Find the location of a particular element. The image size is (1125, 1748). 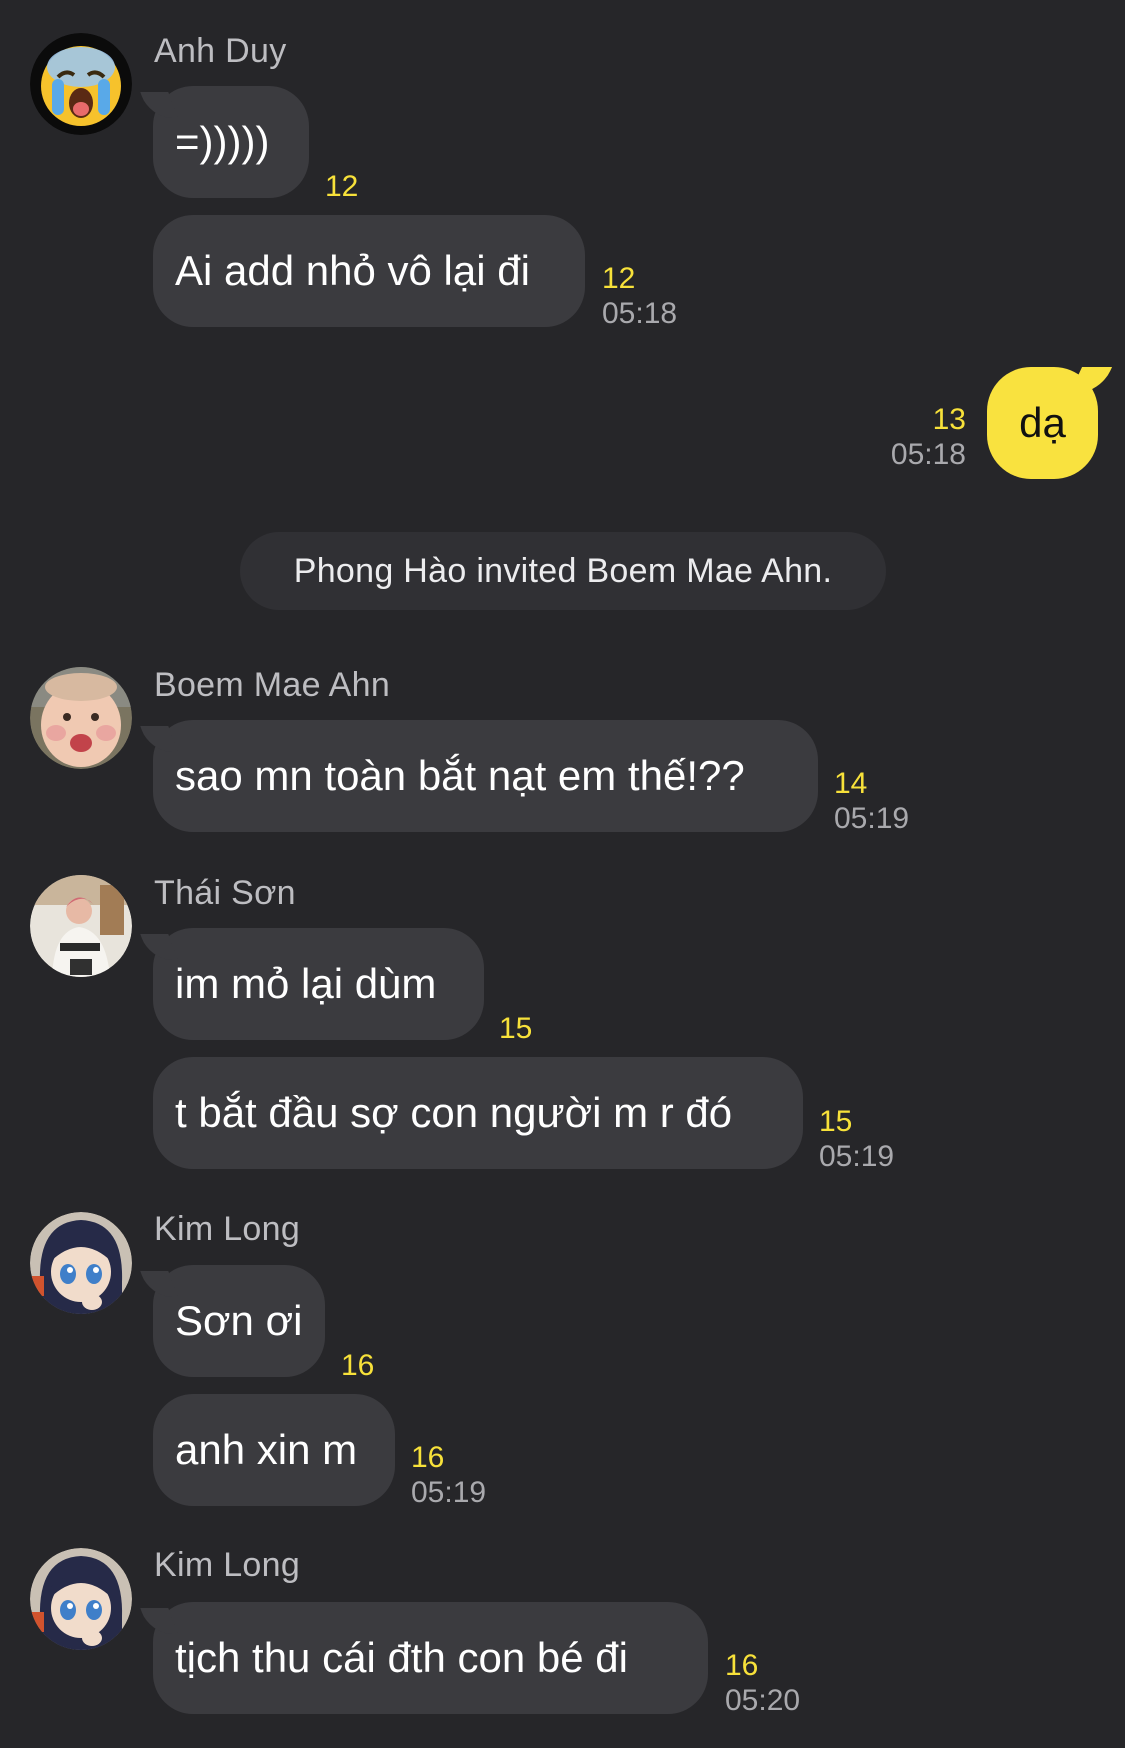

message-meta: 14 05:19 is located at coordinates (871, 802).